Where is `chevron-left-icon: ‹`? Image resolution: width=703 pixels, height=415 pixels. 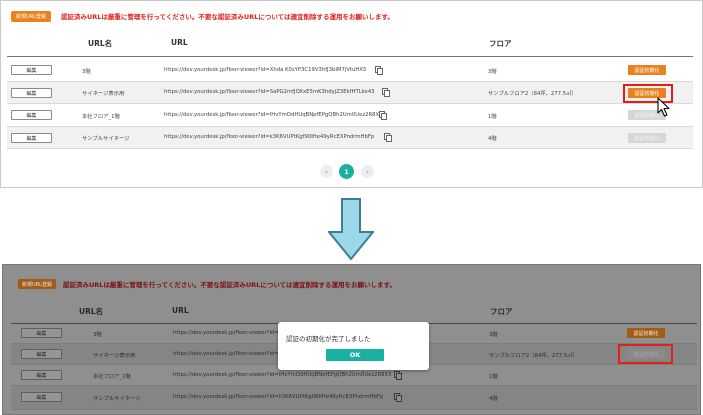
chevron-left-icon: ‹ is located at coordinates (326, 171).